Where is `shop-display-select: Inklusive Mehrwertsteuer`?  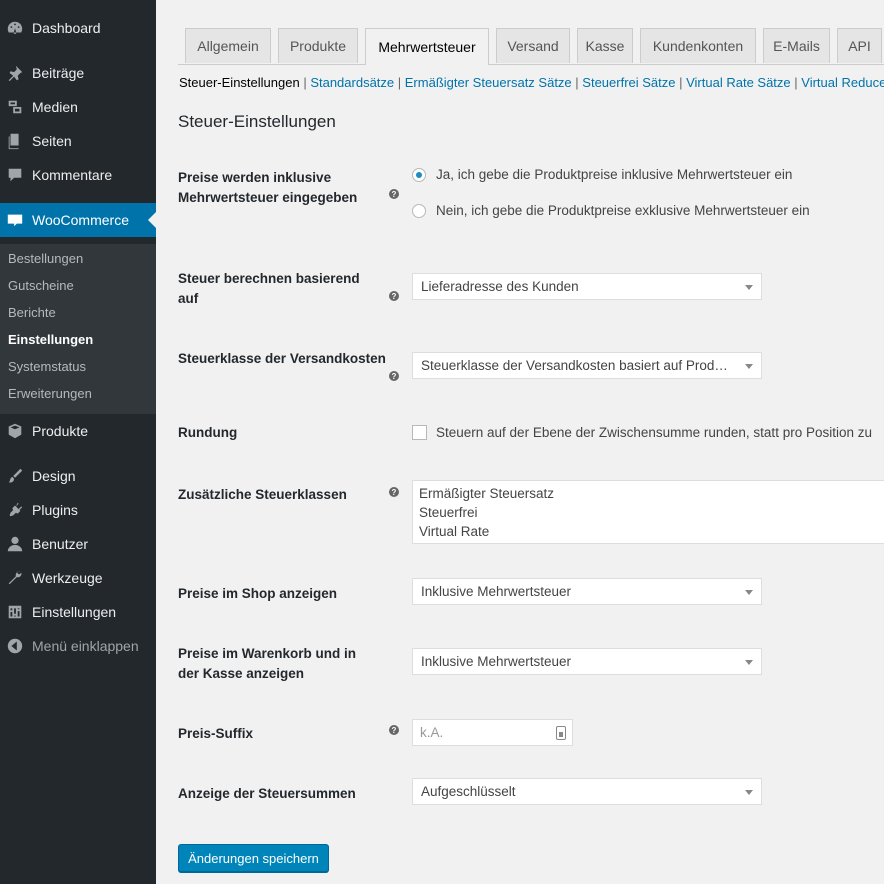 shop-display-select: Inklusive Mehrwertsteuer is located at coordinates (587, 591).